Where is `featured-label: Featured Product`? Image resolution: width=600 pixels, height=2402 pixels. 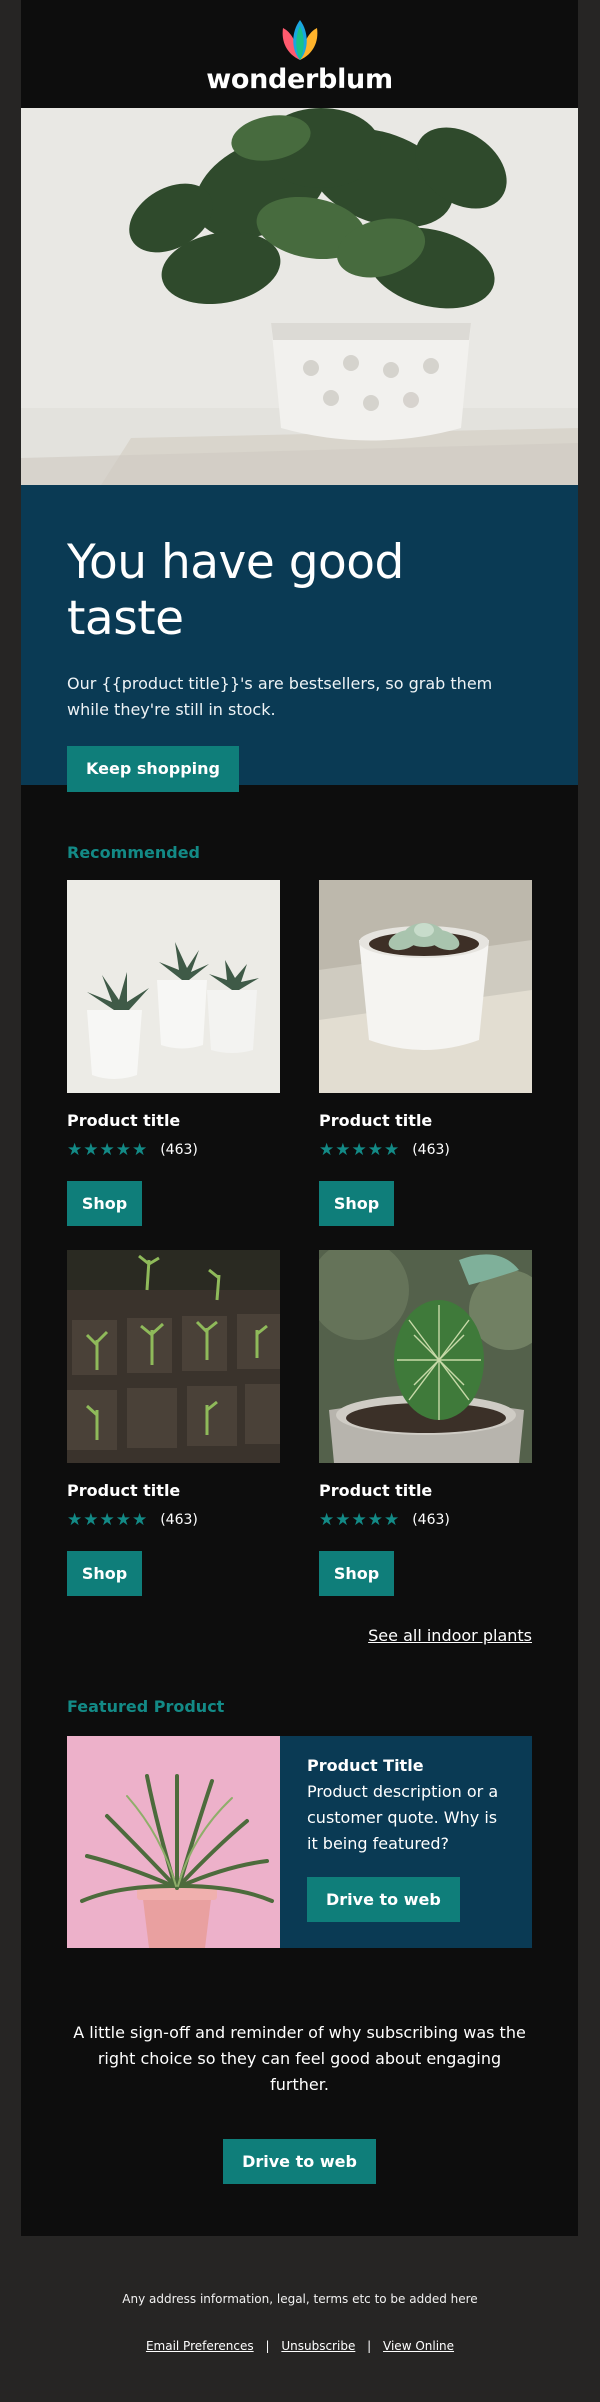
featured-label: Featured Product is located at coordinates (146, 1706).